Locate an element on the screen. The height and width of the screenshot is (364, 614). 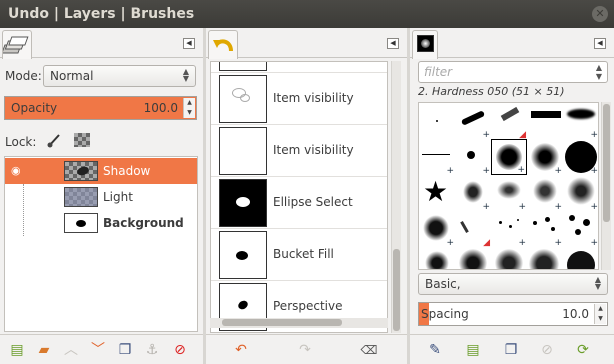
undo-hscroll-thumb is located at coordinates (282, 322).